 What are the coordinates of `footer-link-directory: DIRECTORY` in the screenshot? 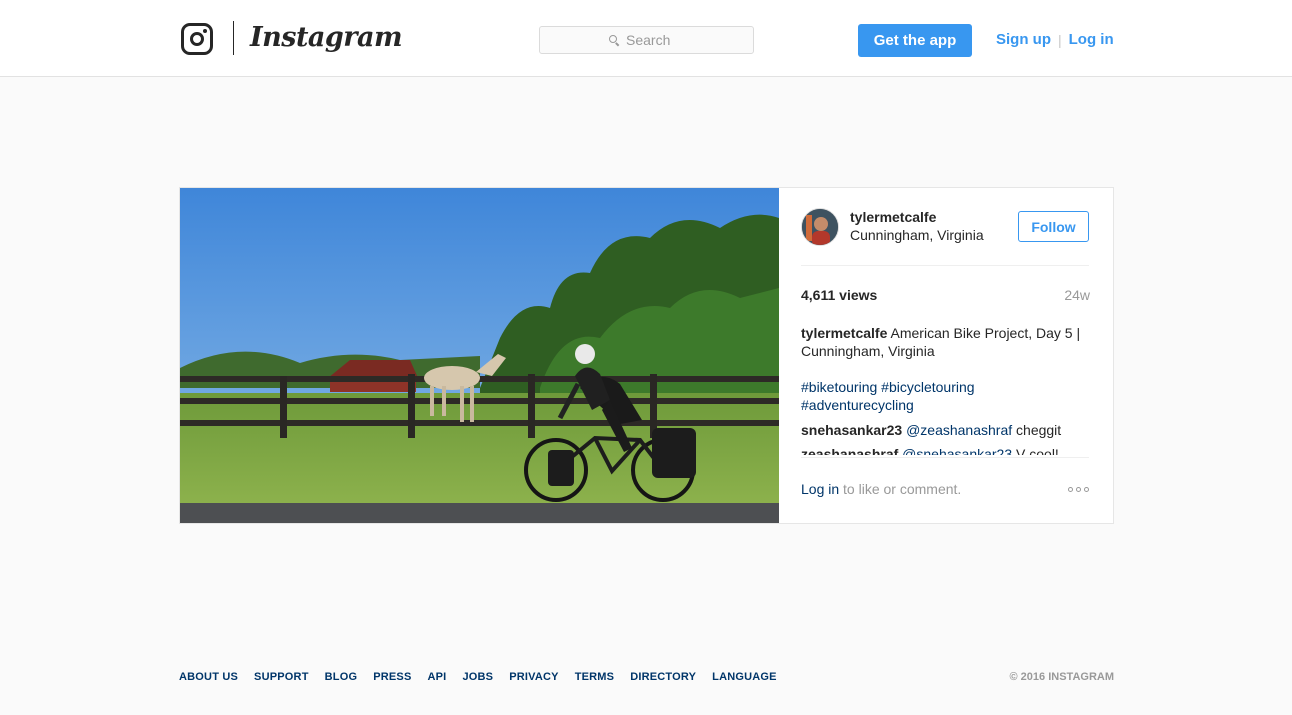 It's located at (663, 677).